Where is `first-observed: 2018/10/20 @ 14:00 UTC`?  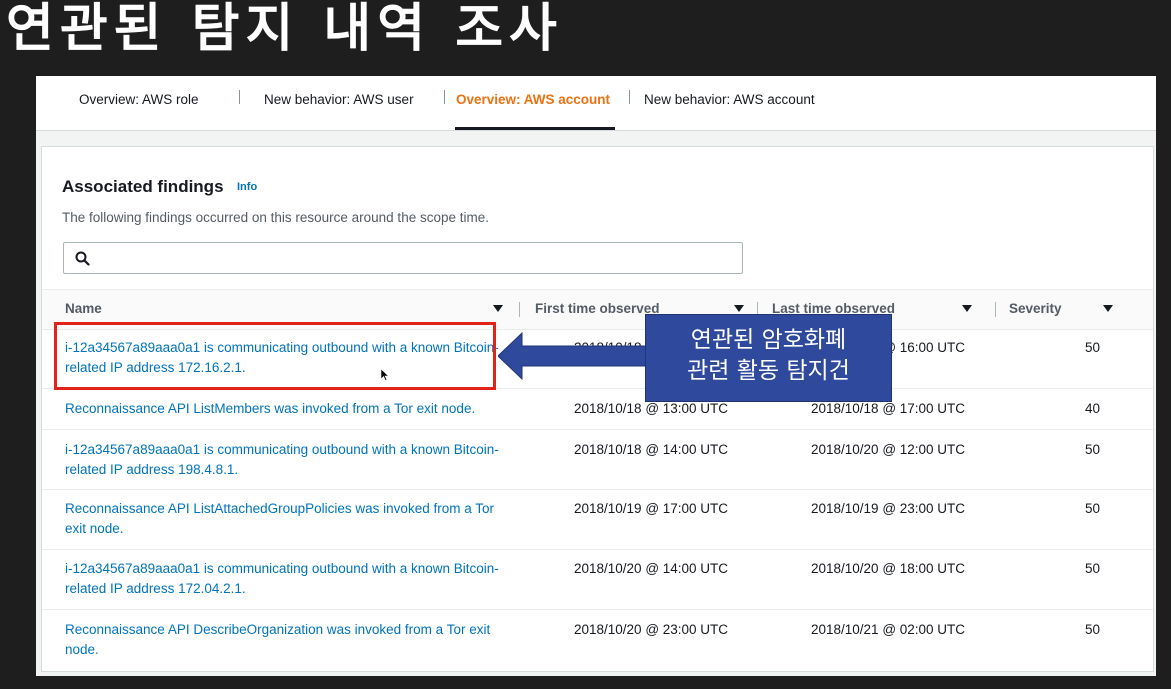 first-observed: 2018/10/20 @ 14:00 UTC is located at coordinates (651, 568).